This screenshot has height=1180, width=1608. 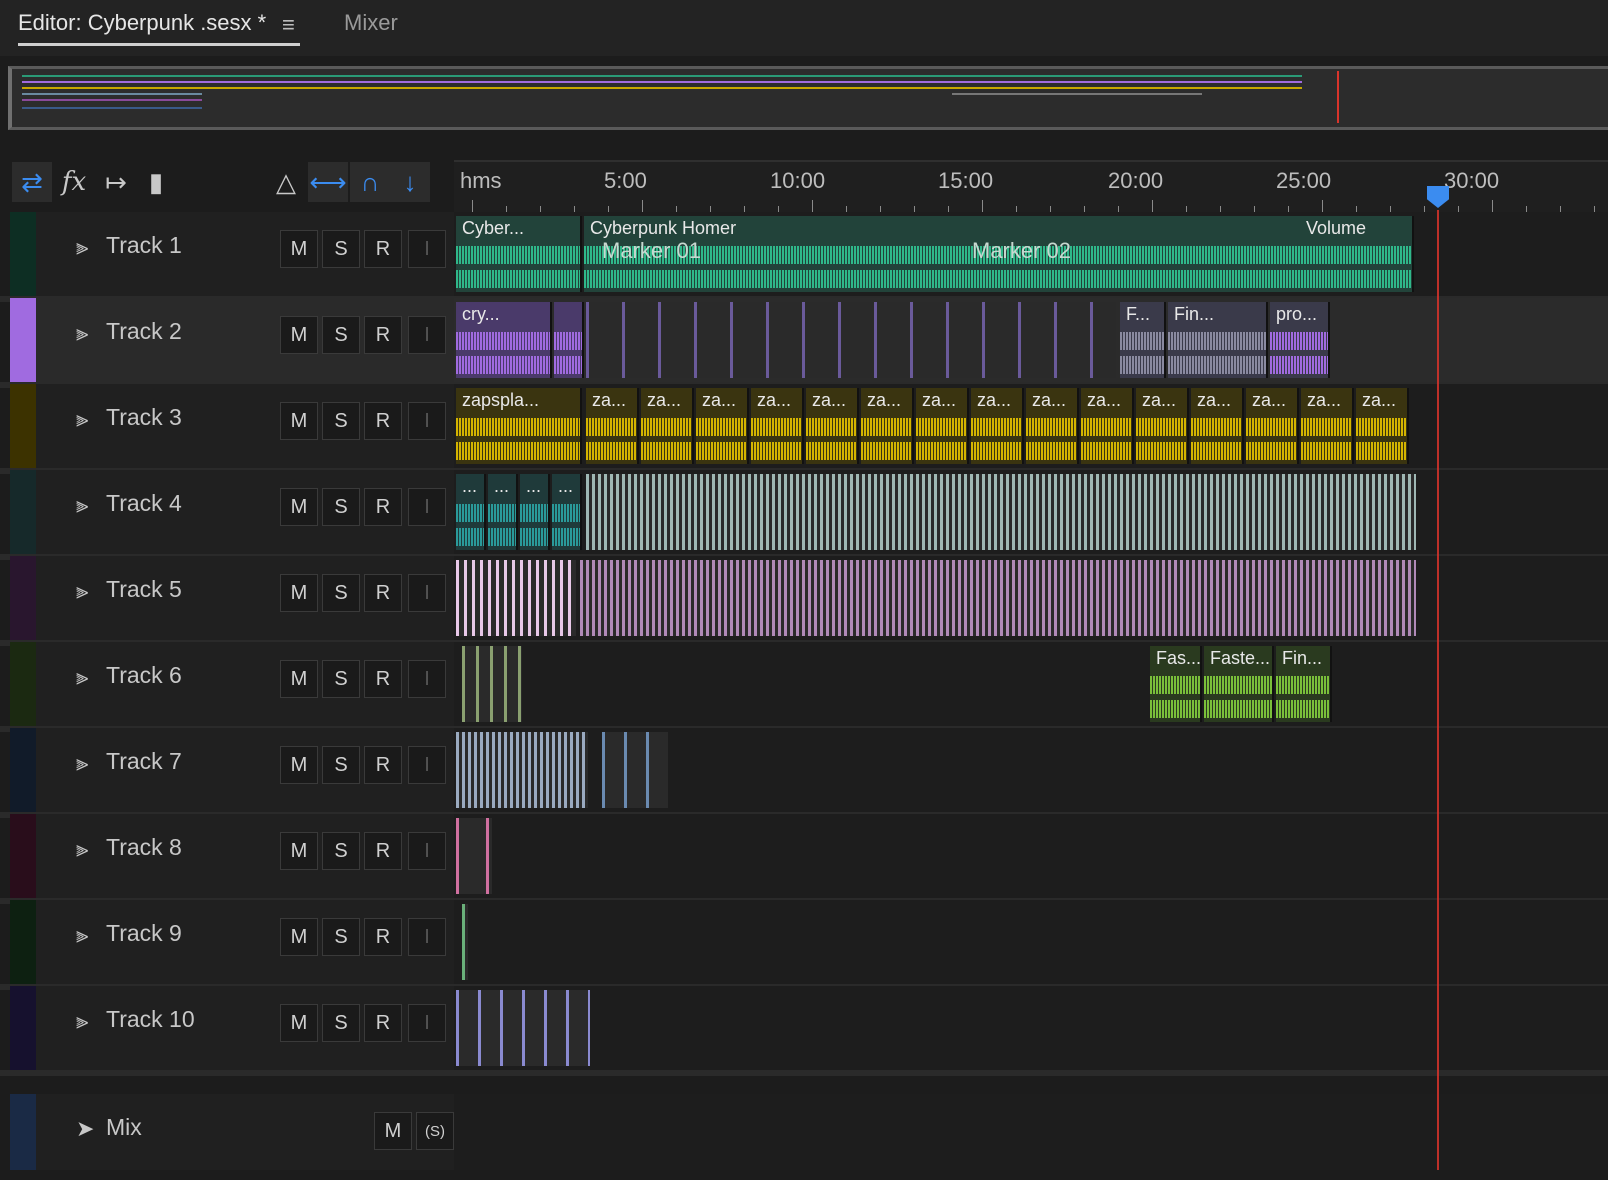 What do you see at coordinates (144, 331) in the screenshot?
I see `track-name: Track 2` at bounding box center [144, 331].